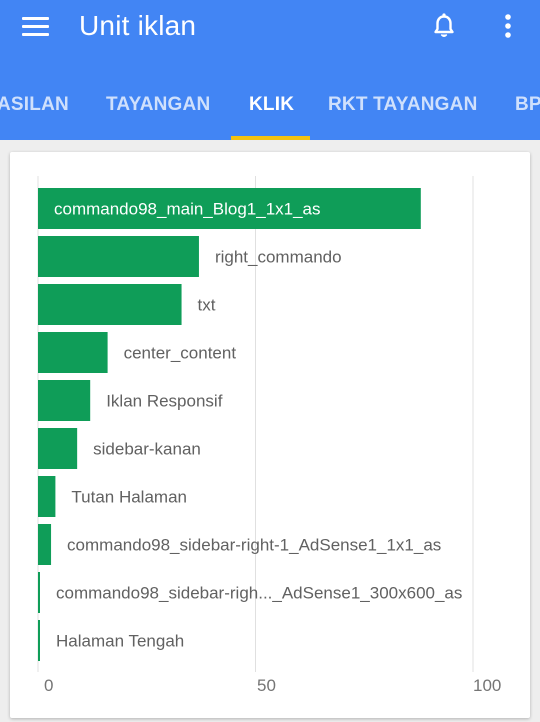 The image size is (540, 722). What do you see at coordinates (278, 257) in the screenshot?
I see `bar-label: right_commando` at bounding box center [278, 257].